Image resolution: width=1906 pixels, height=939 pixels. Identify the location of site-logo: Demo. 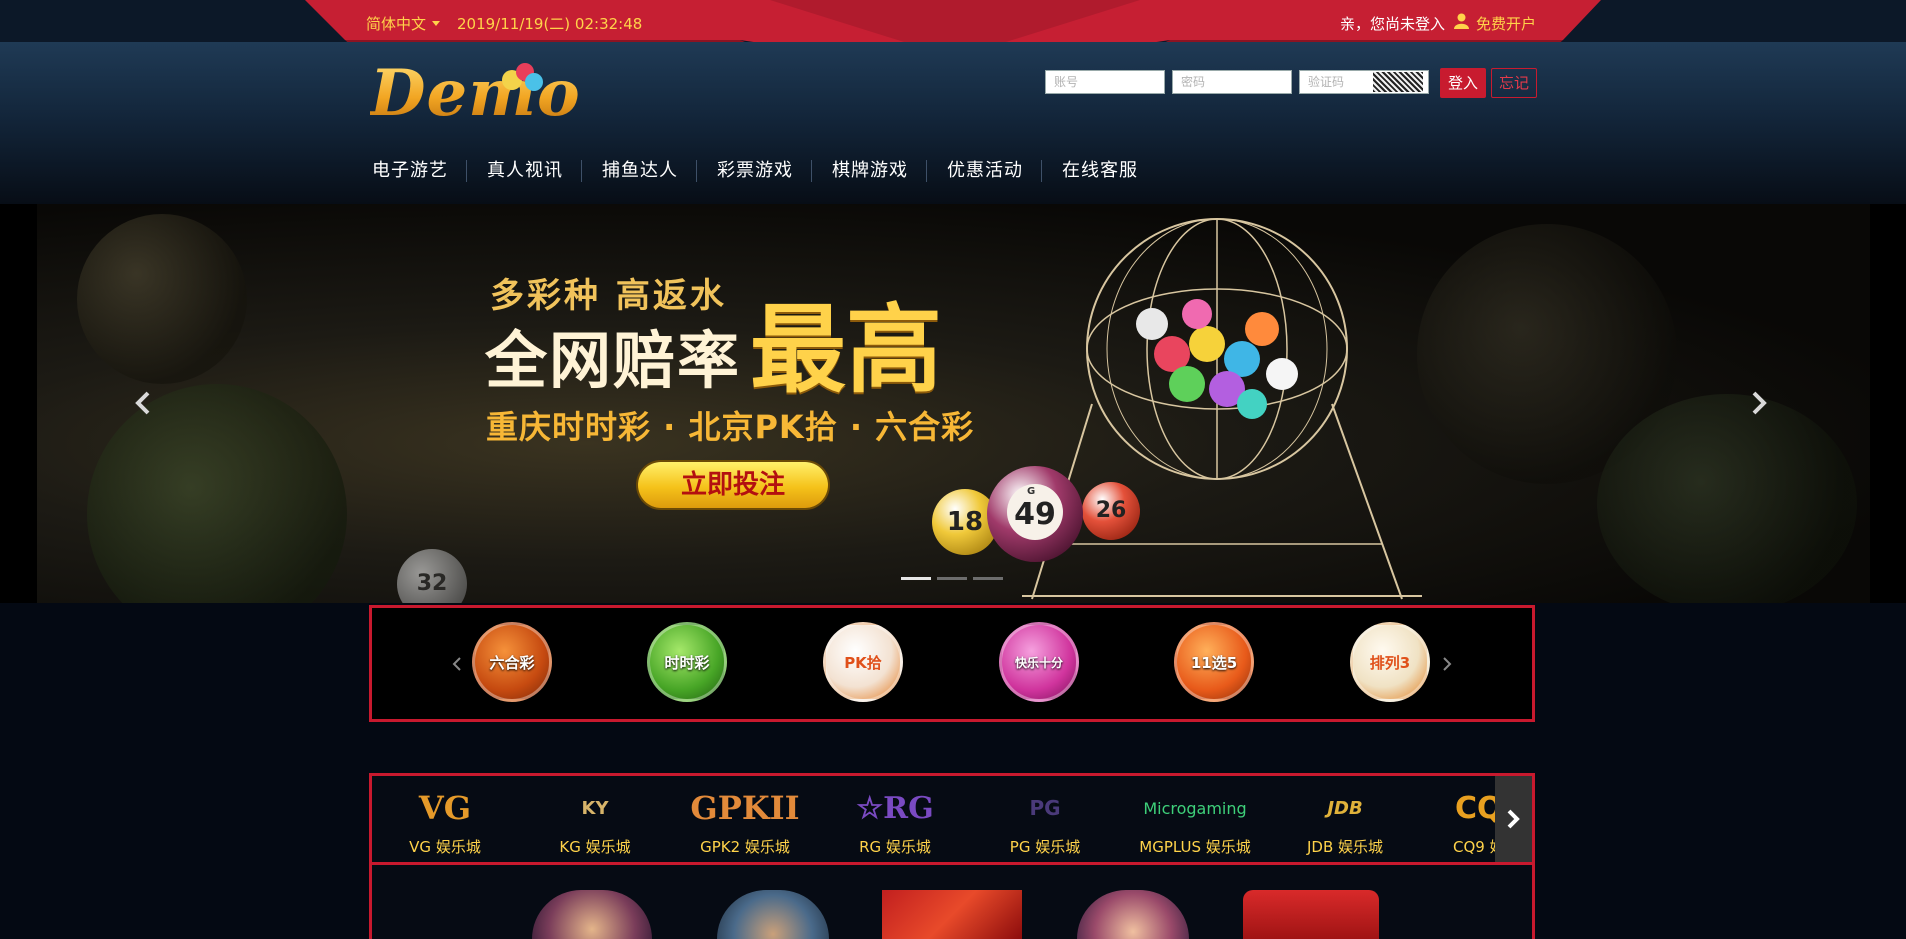
(475, 96).